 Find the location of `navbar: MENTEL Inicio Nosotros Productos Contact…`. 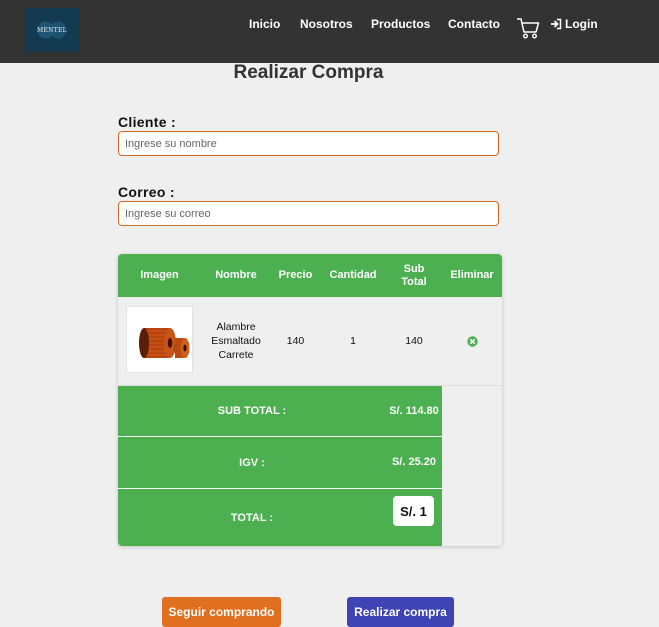

navbar: MENTEL Inicio Nosotros Productos Contact… is located at coordinates (329, 31).